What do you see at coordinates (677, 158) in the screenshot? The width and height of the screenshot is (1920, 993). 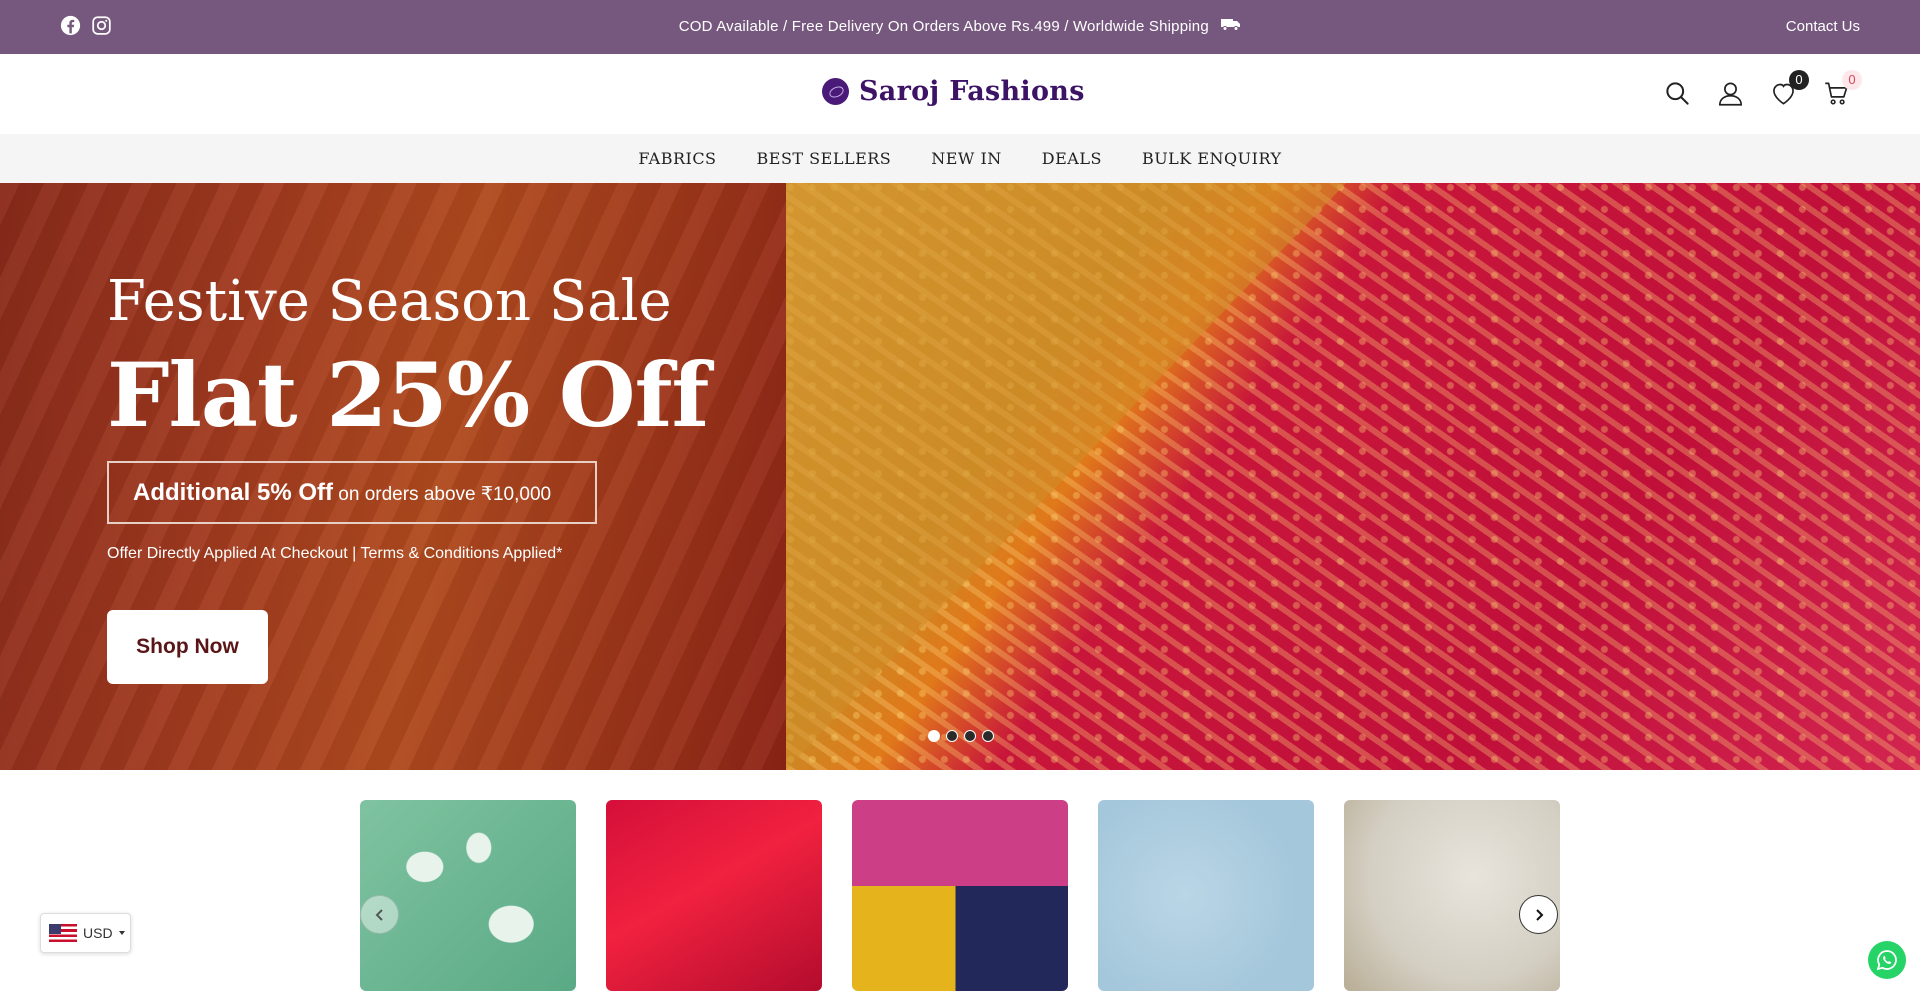 I see `nav-item-fabrics: FABRICS` at bounding box center [677, 158].